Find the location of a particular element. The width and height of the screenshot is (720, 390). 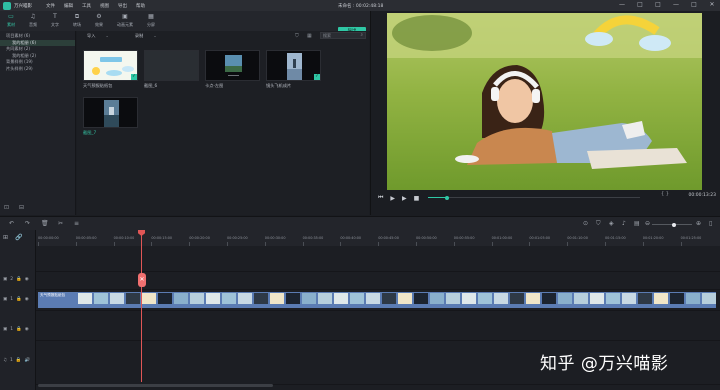

grid-view-icon: ▦ is located at coordinates (309, 36).